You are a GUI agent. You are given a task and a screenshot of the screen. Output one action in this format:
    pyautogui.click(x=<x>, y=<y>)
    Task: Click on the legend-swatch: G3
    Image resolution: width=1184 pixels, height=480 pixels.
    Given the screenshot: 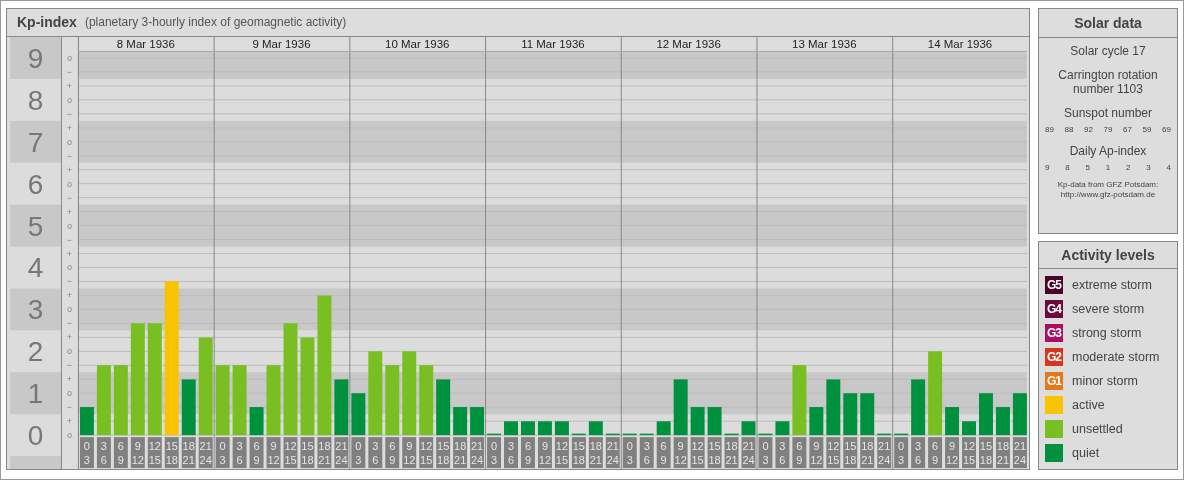 What is the action you would take?
    pyautogui.click(x=1054, y=333)
    